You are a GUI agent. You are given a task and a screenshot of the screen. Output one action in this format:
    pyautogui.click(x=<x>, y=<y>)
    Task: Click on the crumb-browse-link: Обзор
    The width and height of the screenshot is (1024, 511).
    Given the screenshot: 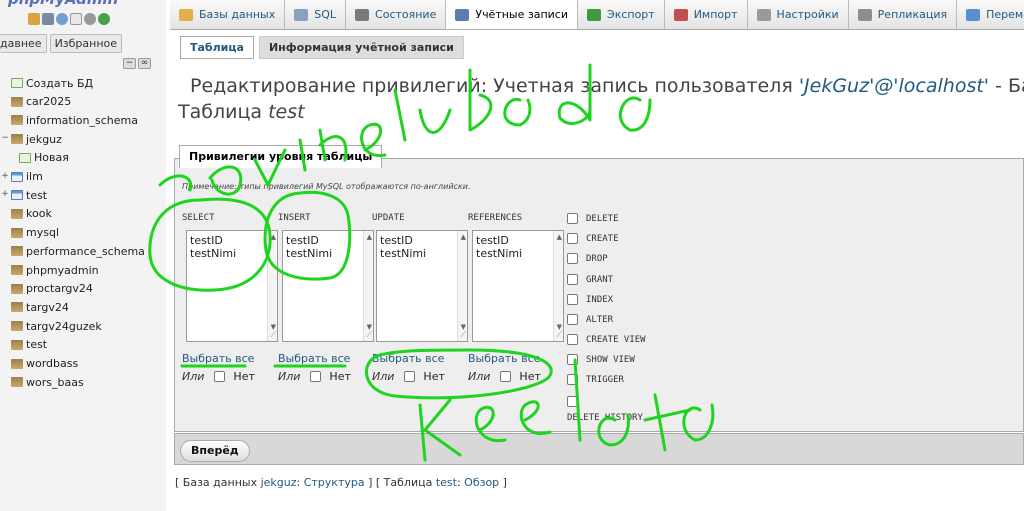 What is the action you would take?
    pyautogui.click(x=481, y=482)
    